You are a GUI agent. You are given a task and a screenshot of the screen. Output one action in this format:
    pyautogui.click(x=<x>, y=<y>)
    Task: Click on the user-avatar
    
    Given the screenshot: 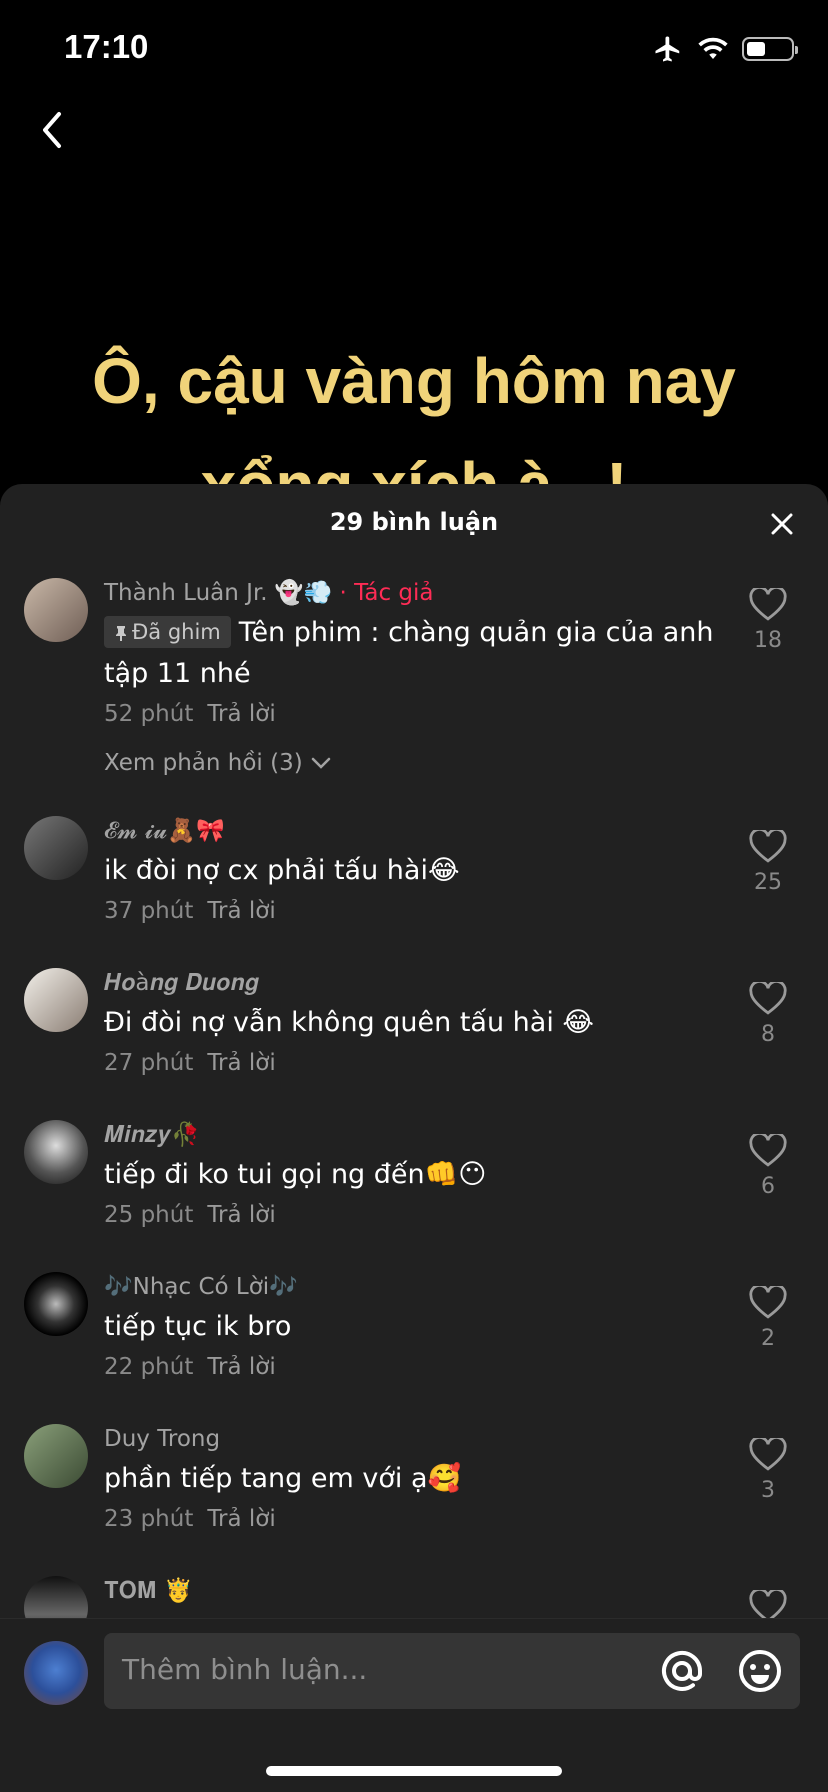 What is the action you would take?
    pyautogui.click(x=56, y=1673)
    